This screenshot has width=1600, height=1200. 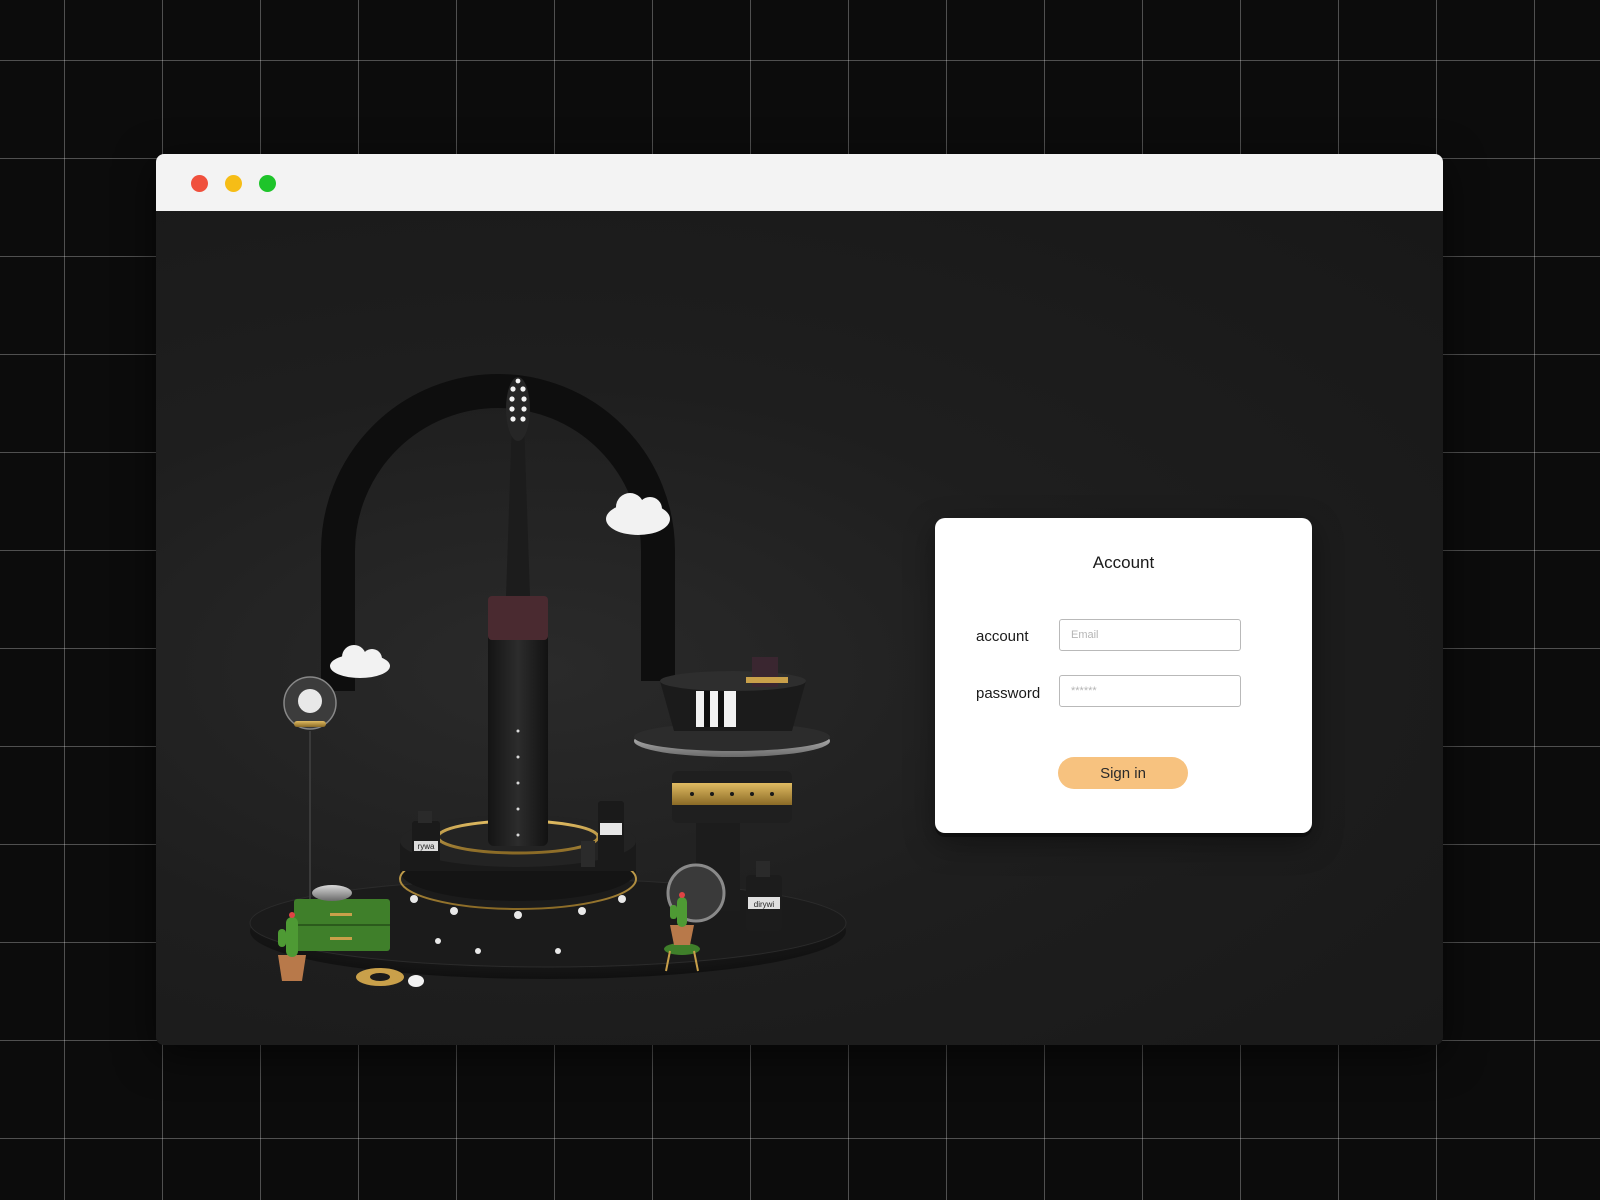 I want to click on login-card: Account account password Sign in, so click(x=1123, y=675).